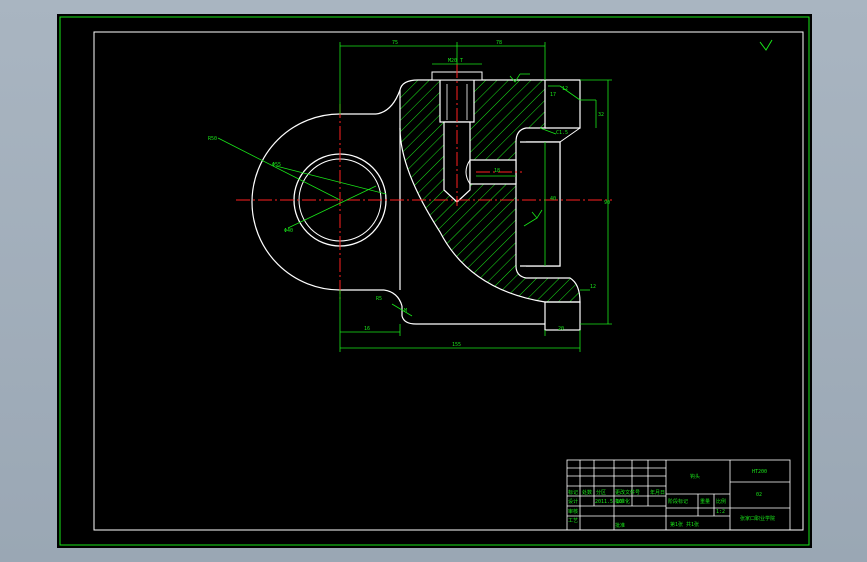  Describe the element at coordinates (288, 231) in the screenshot. I see `dim-phi-in: Φ40` at that location.